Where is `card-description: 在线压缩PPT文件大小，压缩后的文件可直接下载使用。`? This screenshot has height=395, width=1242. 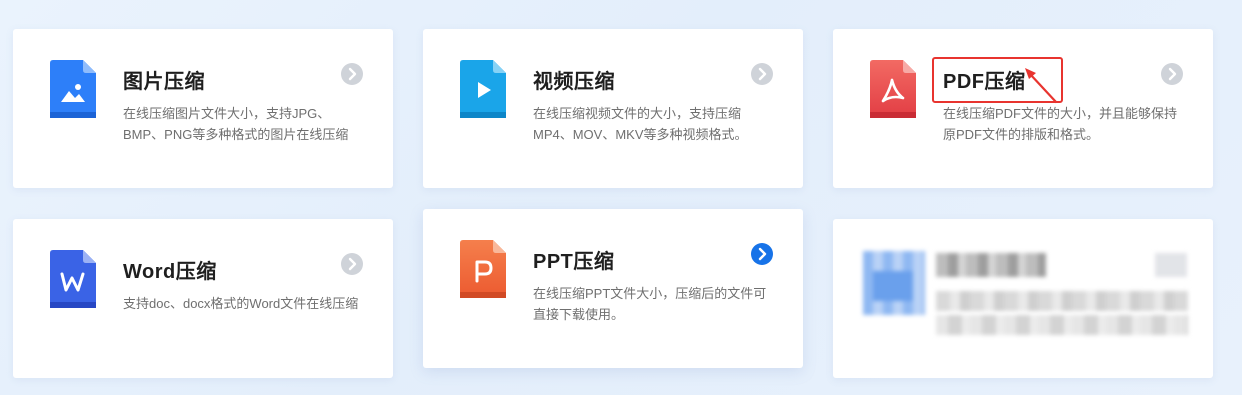 card-description: 在线压缩PPT文件大小，压缩后的文件可直接下载使用。 is located at coordinates (650, 304).